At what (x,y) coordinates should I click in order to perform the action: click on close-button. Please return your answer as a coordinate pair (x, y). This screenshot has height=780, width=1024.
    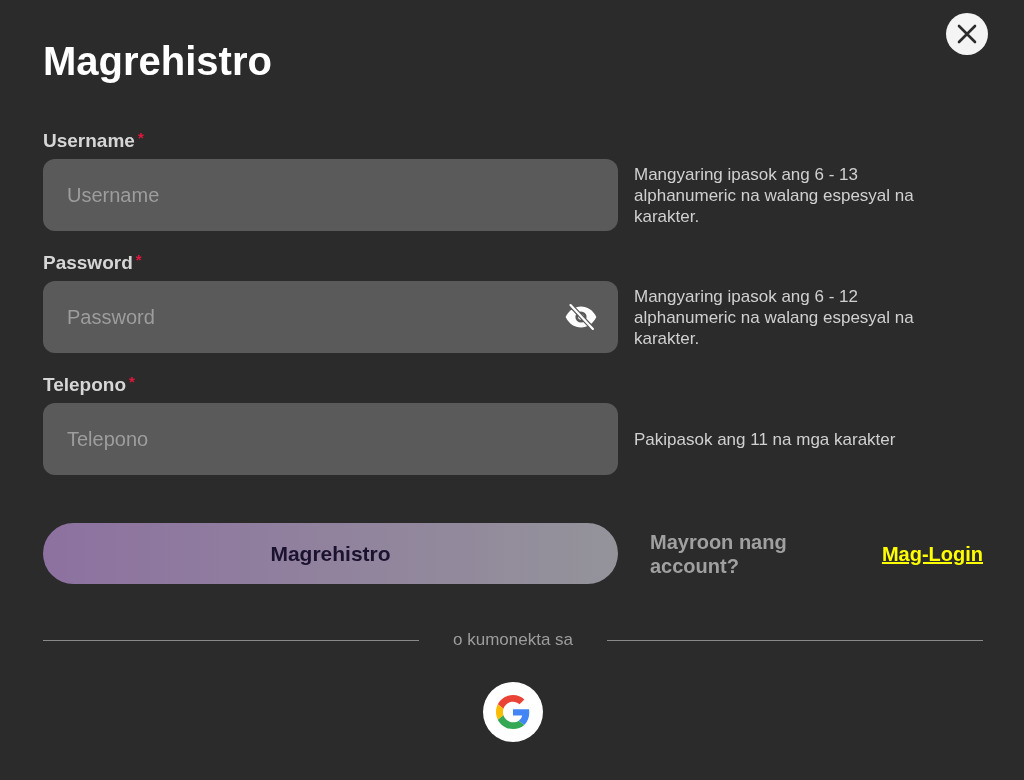
    Looking at the image, I should click on (967, 34).